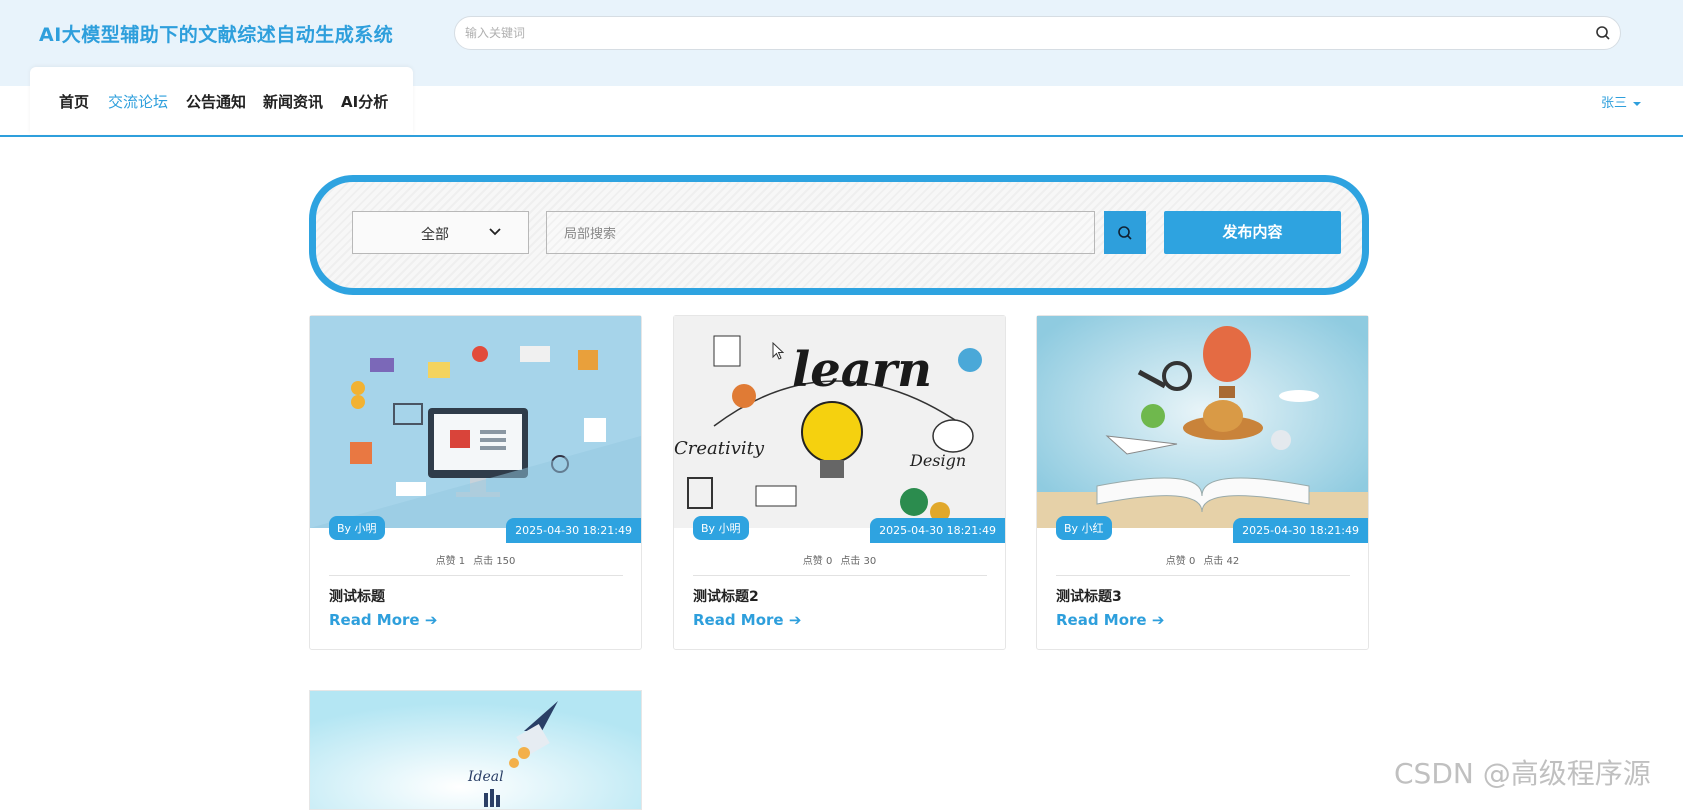  What do you see at coordinates (841, 136) in the screenshot?
I see `nav-divider` at bounding box center [841, 136].